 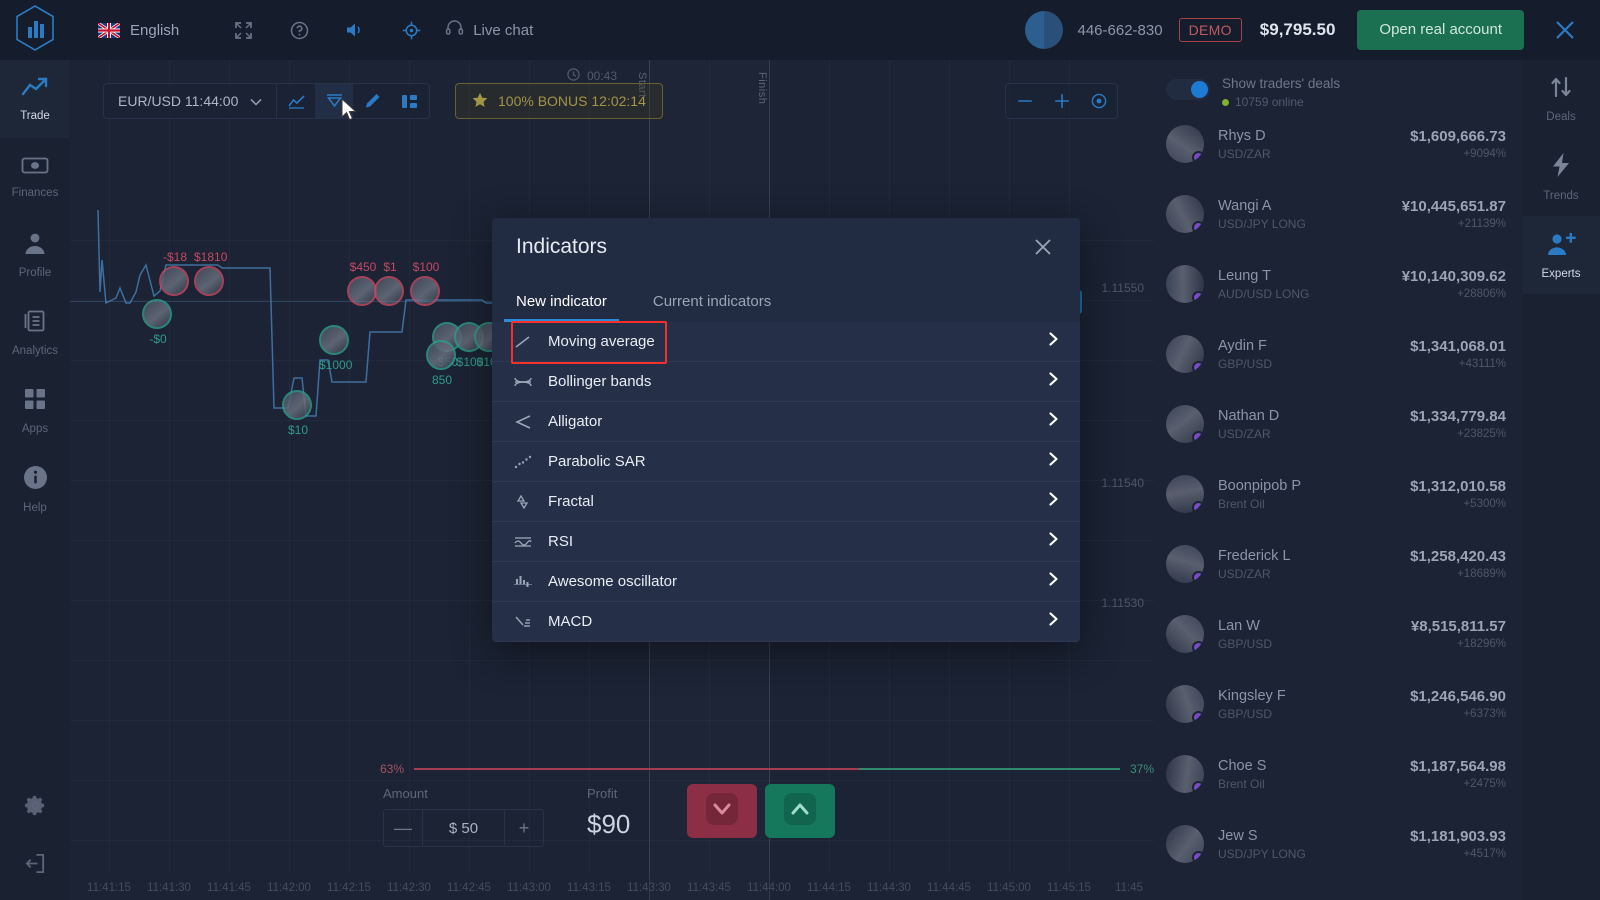 I want to click on indicator-item-parabolic-sar: Parabolic SAR, so click(x=786, y=462).